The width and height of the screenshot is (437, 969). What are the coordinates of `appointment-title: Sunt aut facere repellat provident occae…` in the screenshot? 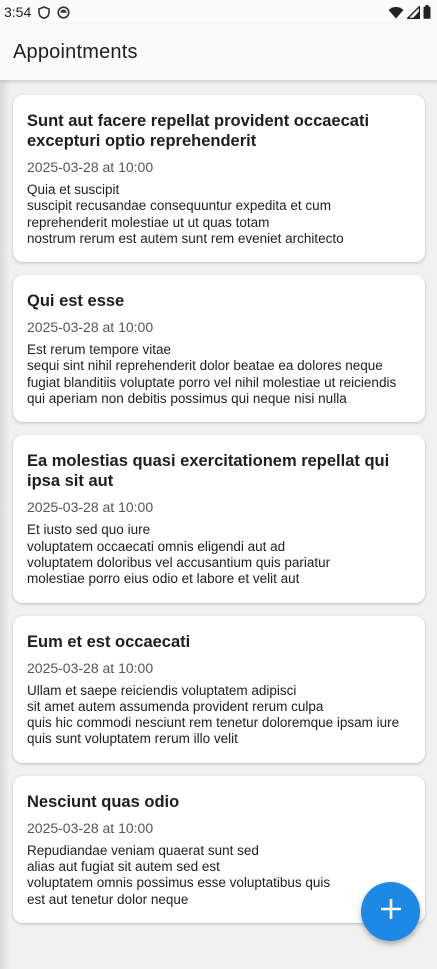 It's located at (198, 131).